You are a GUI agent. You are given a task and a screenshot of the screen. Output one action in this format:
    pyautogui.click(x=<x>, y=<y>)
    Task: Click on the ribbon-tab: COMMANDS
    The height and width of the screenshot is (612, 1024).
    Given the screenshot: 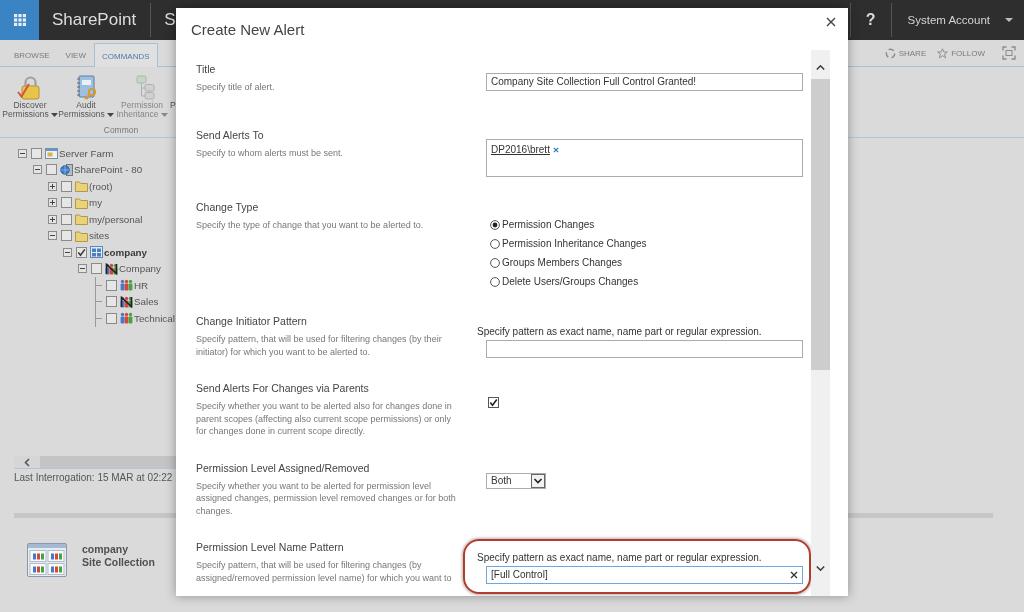 What is the action you would take?
    pyautogui.click(x=126, y=55)
    